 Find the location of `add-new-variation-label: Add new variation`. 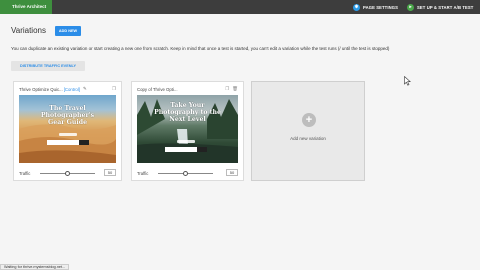

add-new-variation-label: Add new variation is located at coordinates (308, 138).